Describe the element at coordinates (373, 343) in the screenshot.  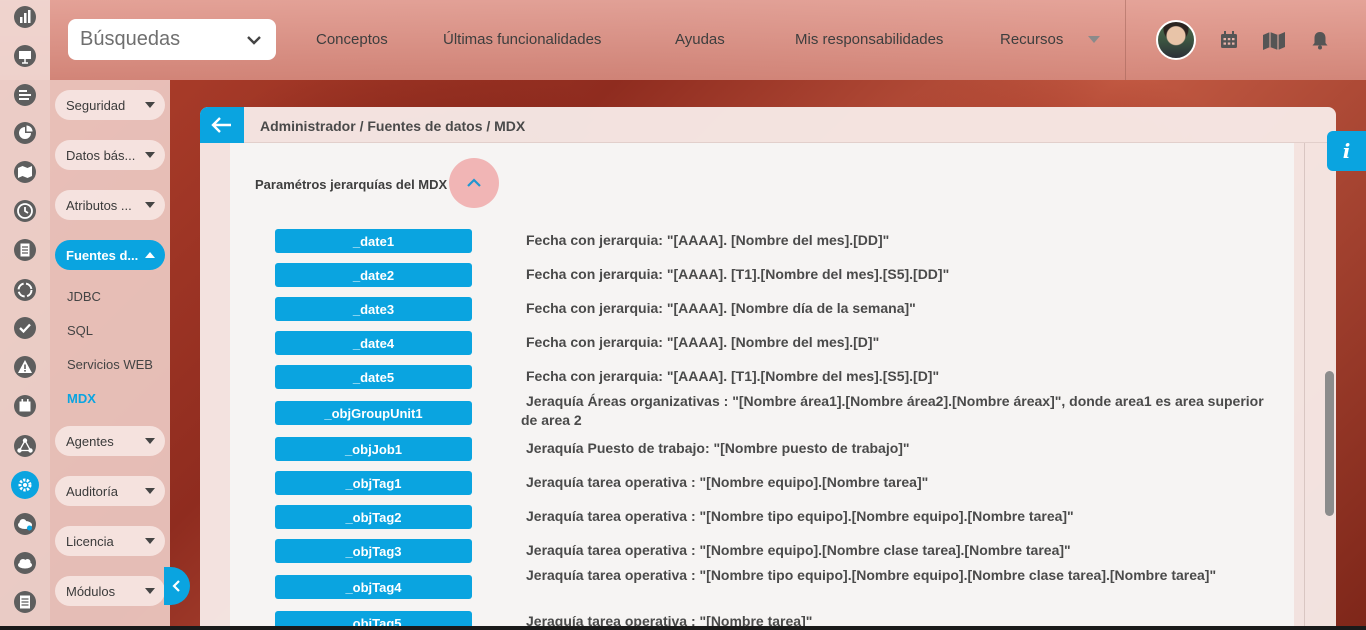
I see `param-tag: _date4` at that location.